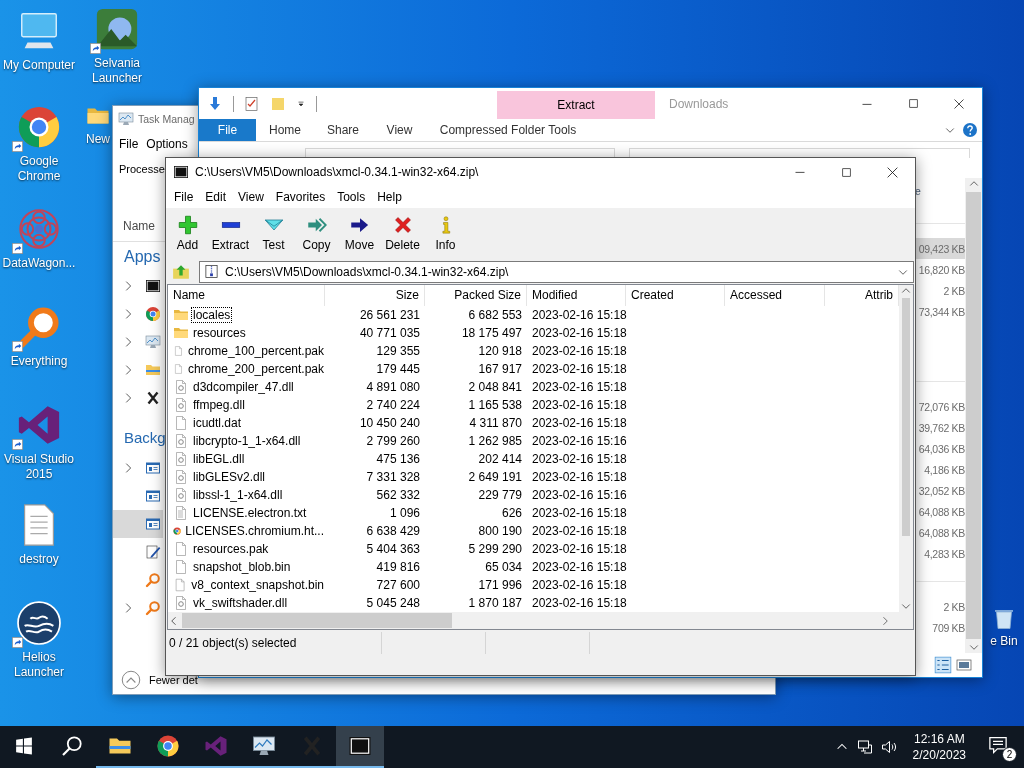 The image size is (1024, 768). I want to click on table-cell-text: 179 445, so click(398, 369).